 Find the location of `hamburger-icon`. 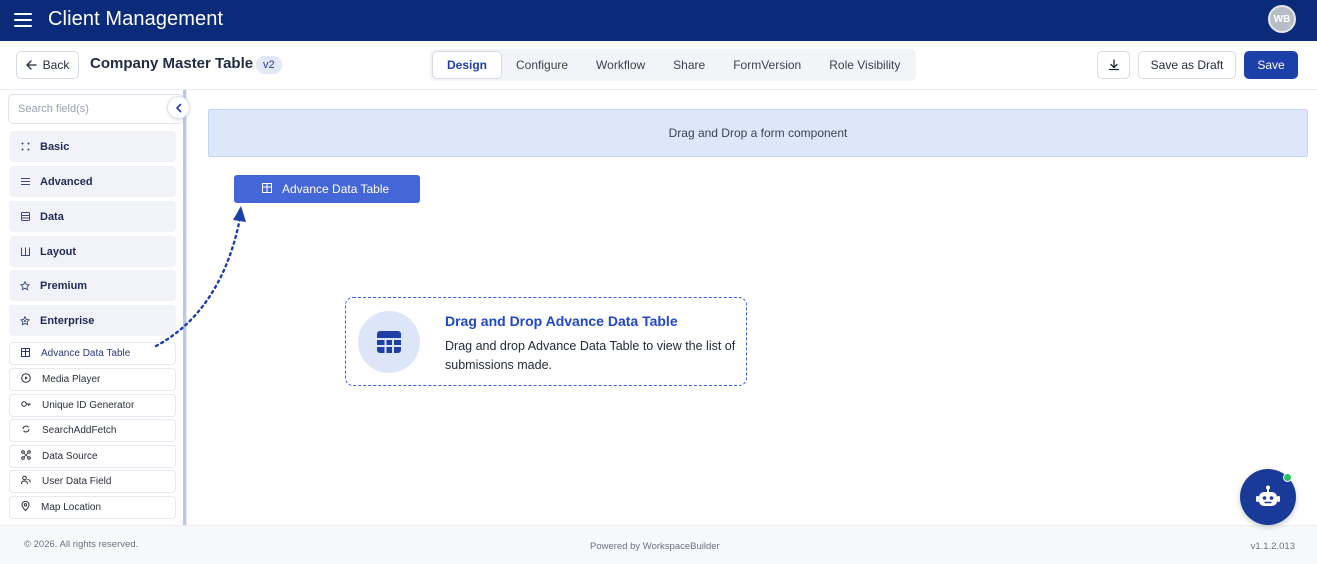

hamburger-icon is located at coordinates (23, 20).